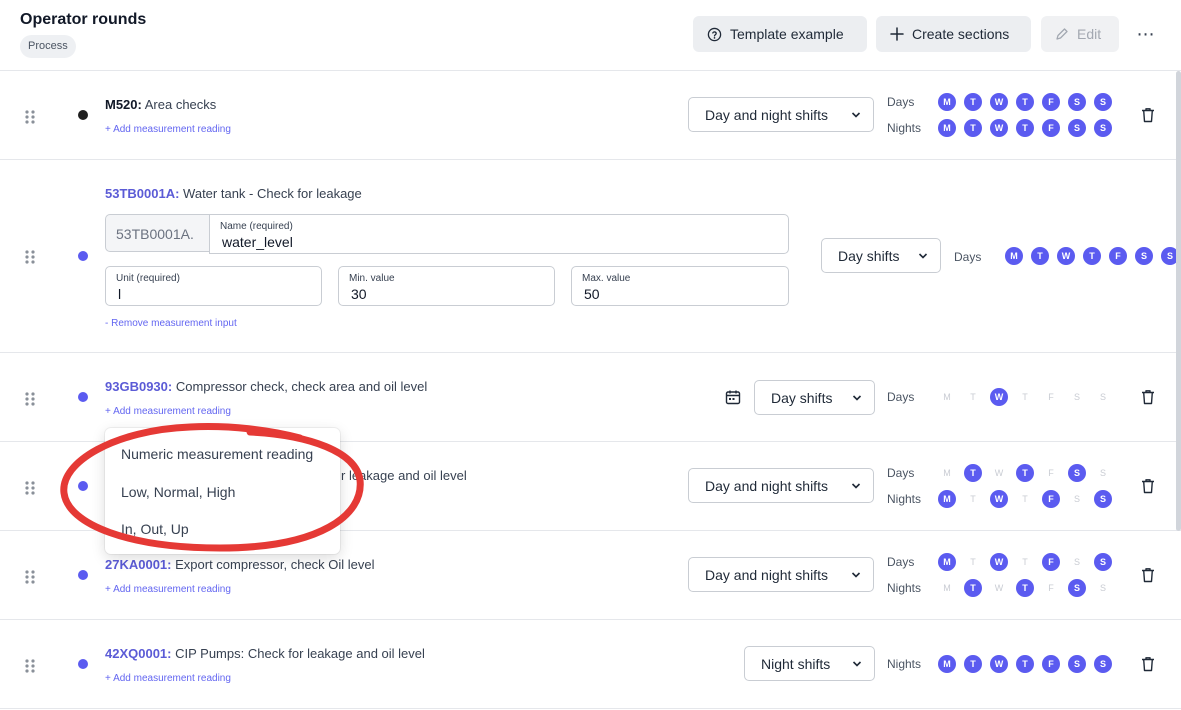  I want to click on more-options-button: ⋯, so click(1146, 34).